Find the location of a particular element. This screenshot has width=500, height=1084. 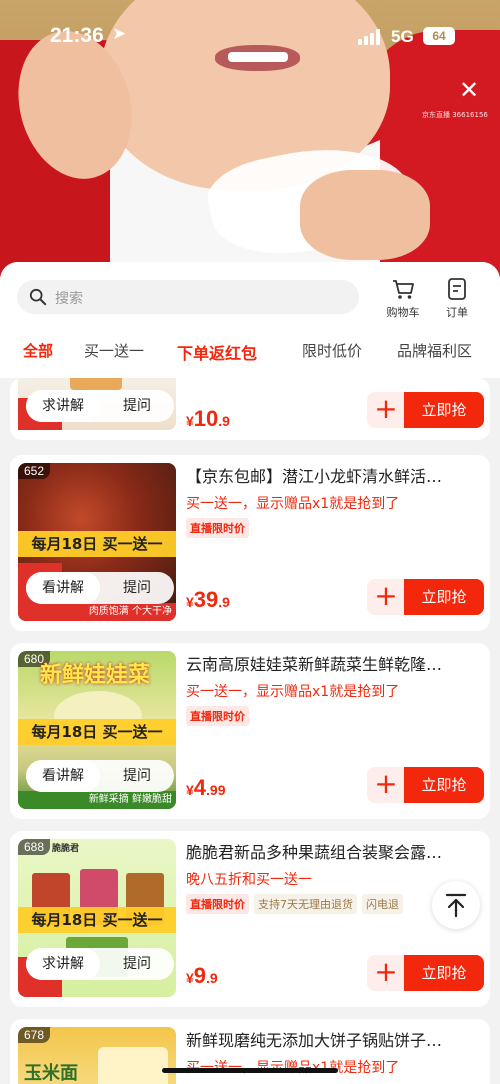

video-hand-right is located at coordinates (365, 215).